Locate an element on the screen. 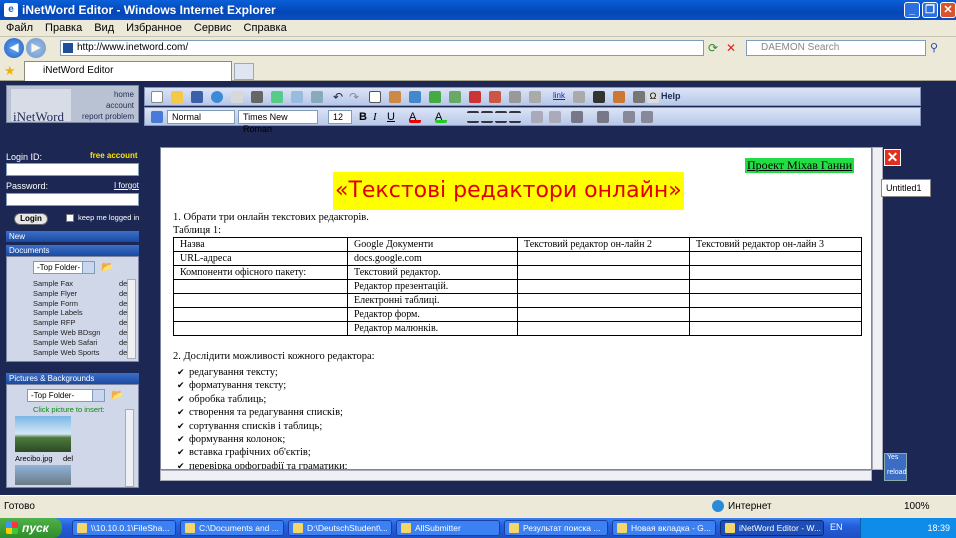  new-doc-icon is located at coordinates (157, 97).